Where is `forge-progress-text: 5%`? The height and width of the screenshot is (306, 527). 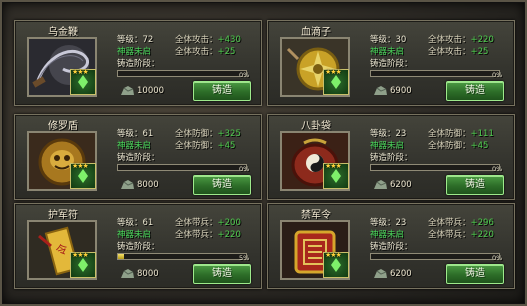 forge-progress-text: 5% is located at coordinates (244, 258).